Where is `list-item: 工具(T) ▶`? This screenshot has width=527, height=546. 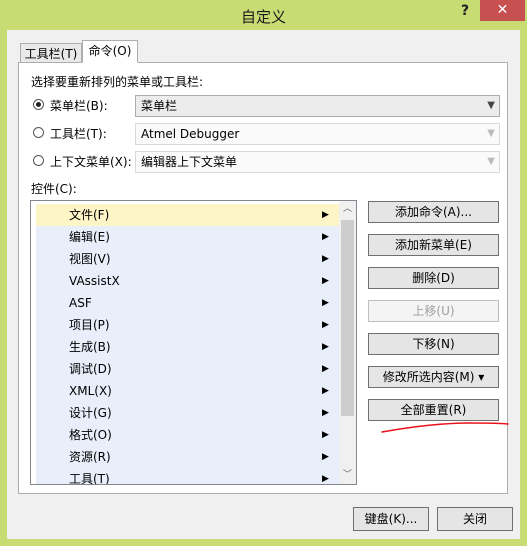 list-item: 工具(T) ▶ is located at coordinates (187, 476).